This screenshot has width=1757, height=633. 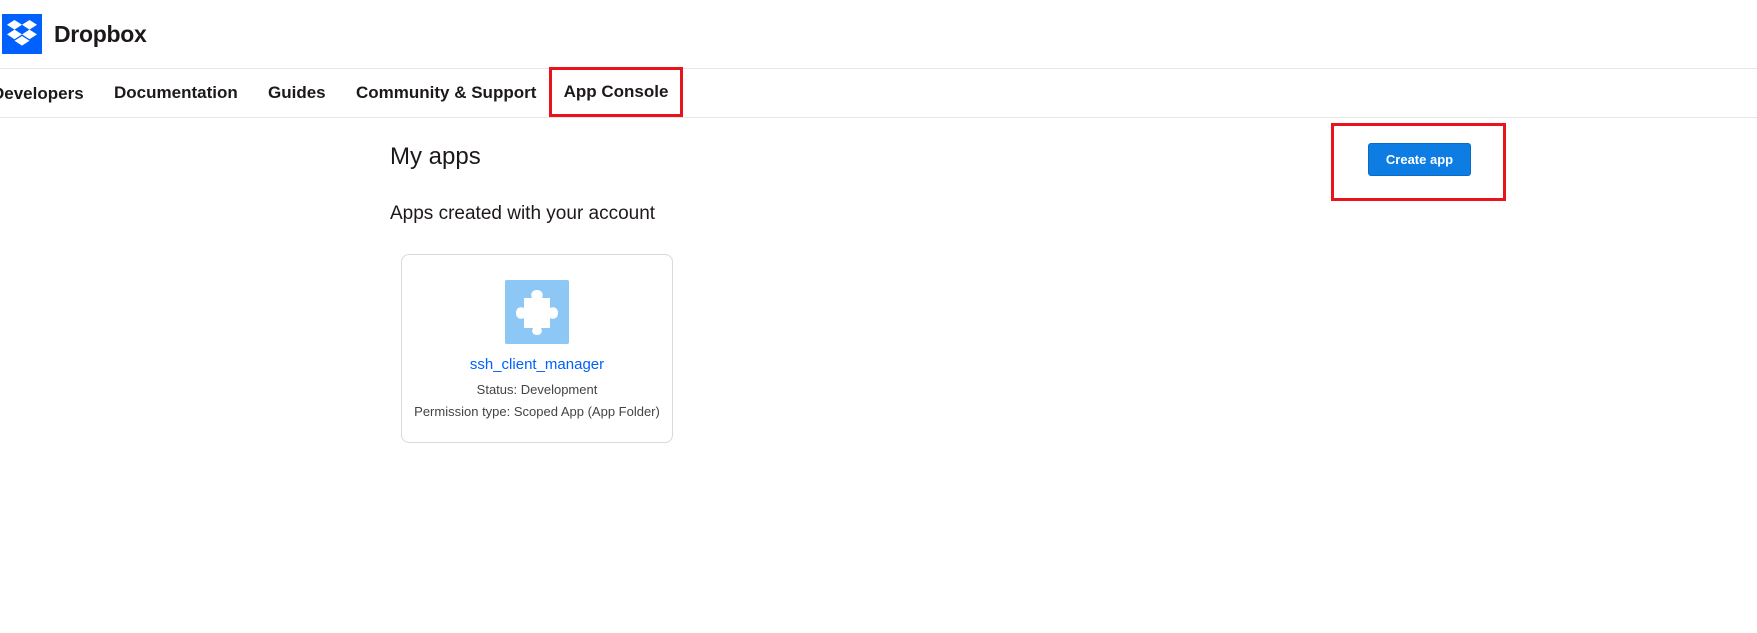 What do you see at coordinates (297, 93) in the screenshot?
I see `nav-guides: Guides` at bounding box center [297, 93].